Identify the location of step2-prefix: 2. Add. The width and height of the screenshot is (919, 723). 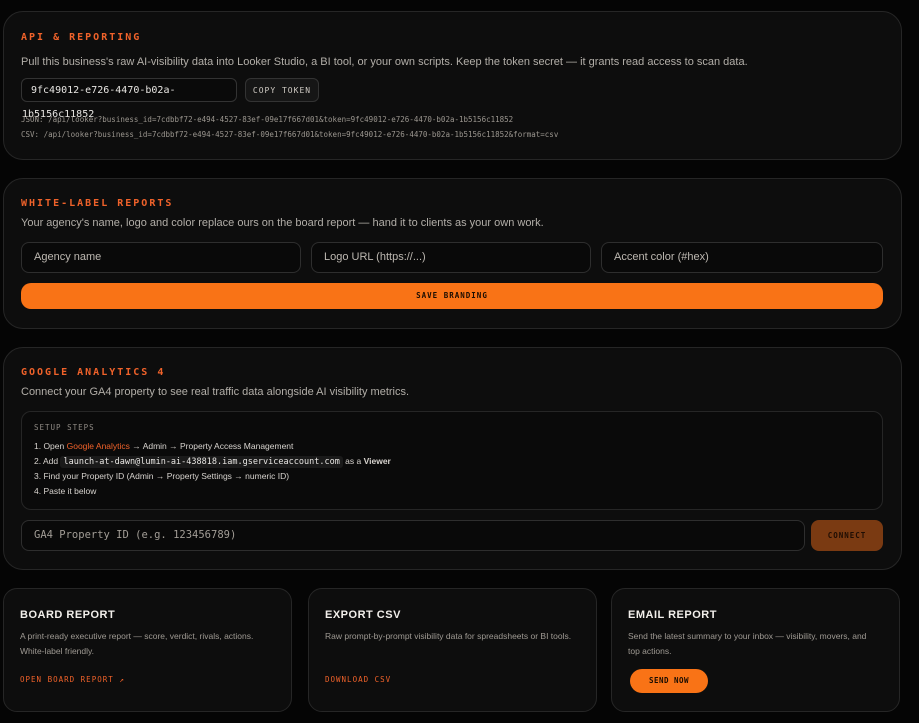
(47, 461).